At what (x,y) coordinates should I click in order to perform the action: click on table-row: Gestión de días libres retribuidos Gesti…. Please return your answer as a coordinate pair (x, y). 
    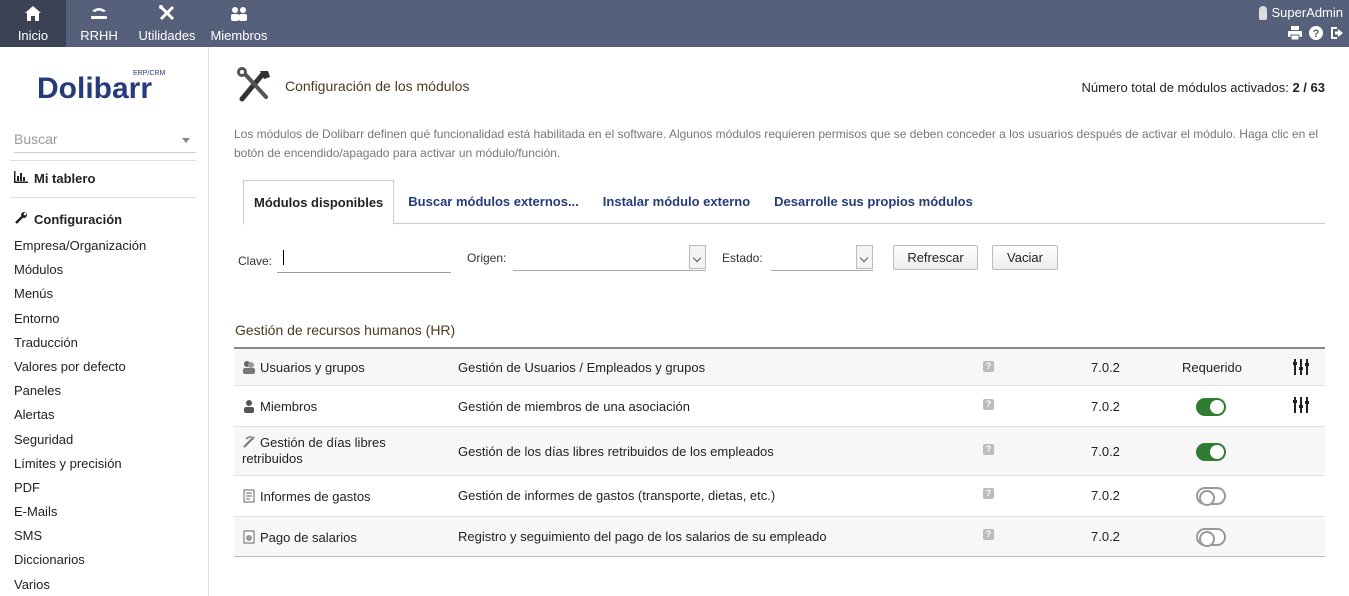
    Looking at the image, I should click on (779, 450).